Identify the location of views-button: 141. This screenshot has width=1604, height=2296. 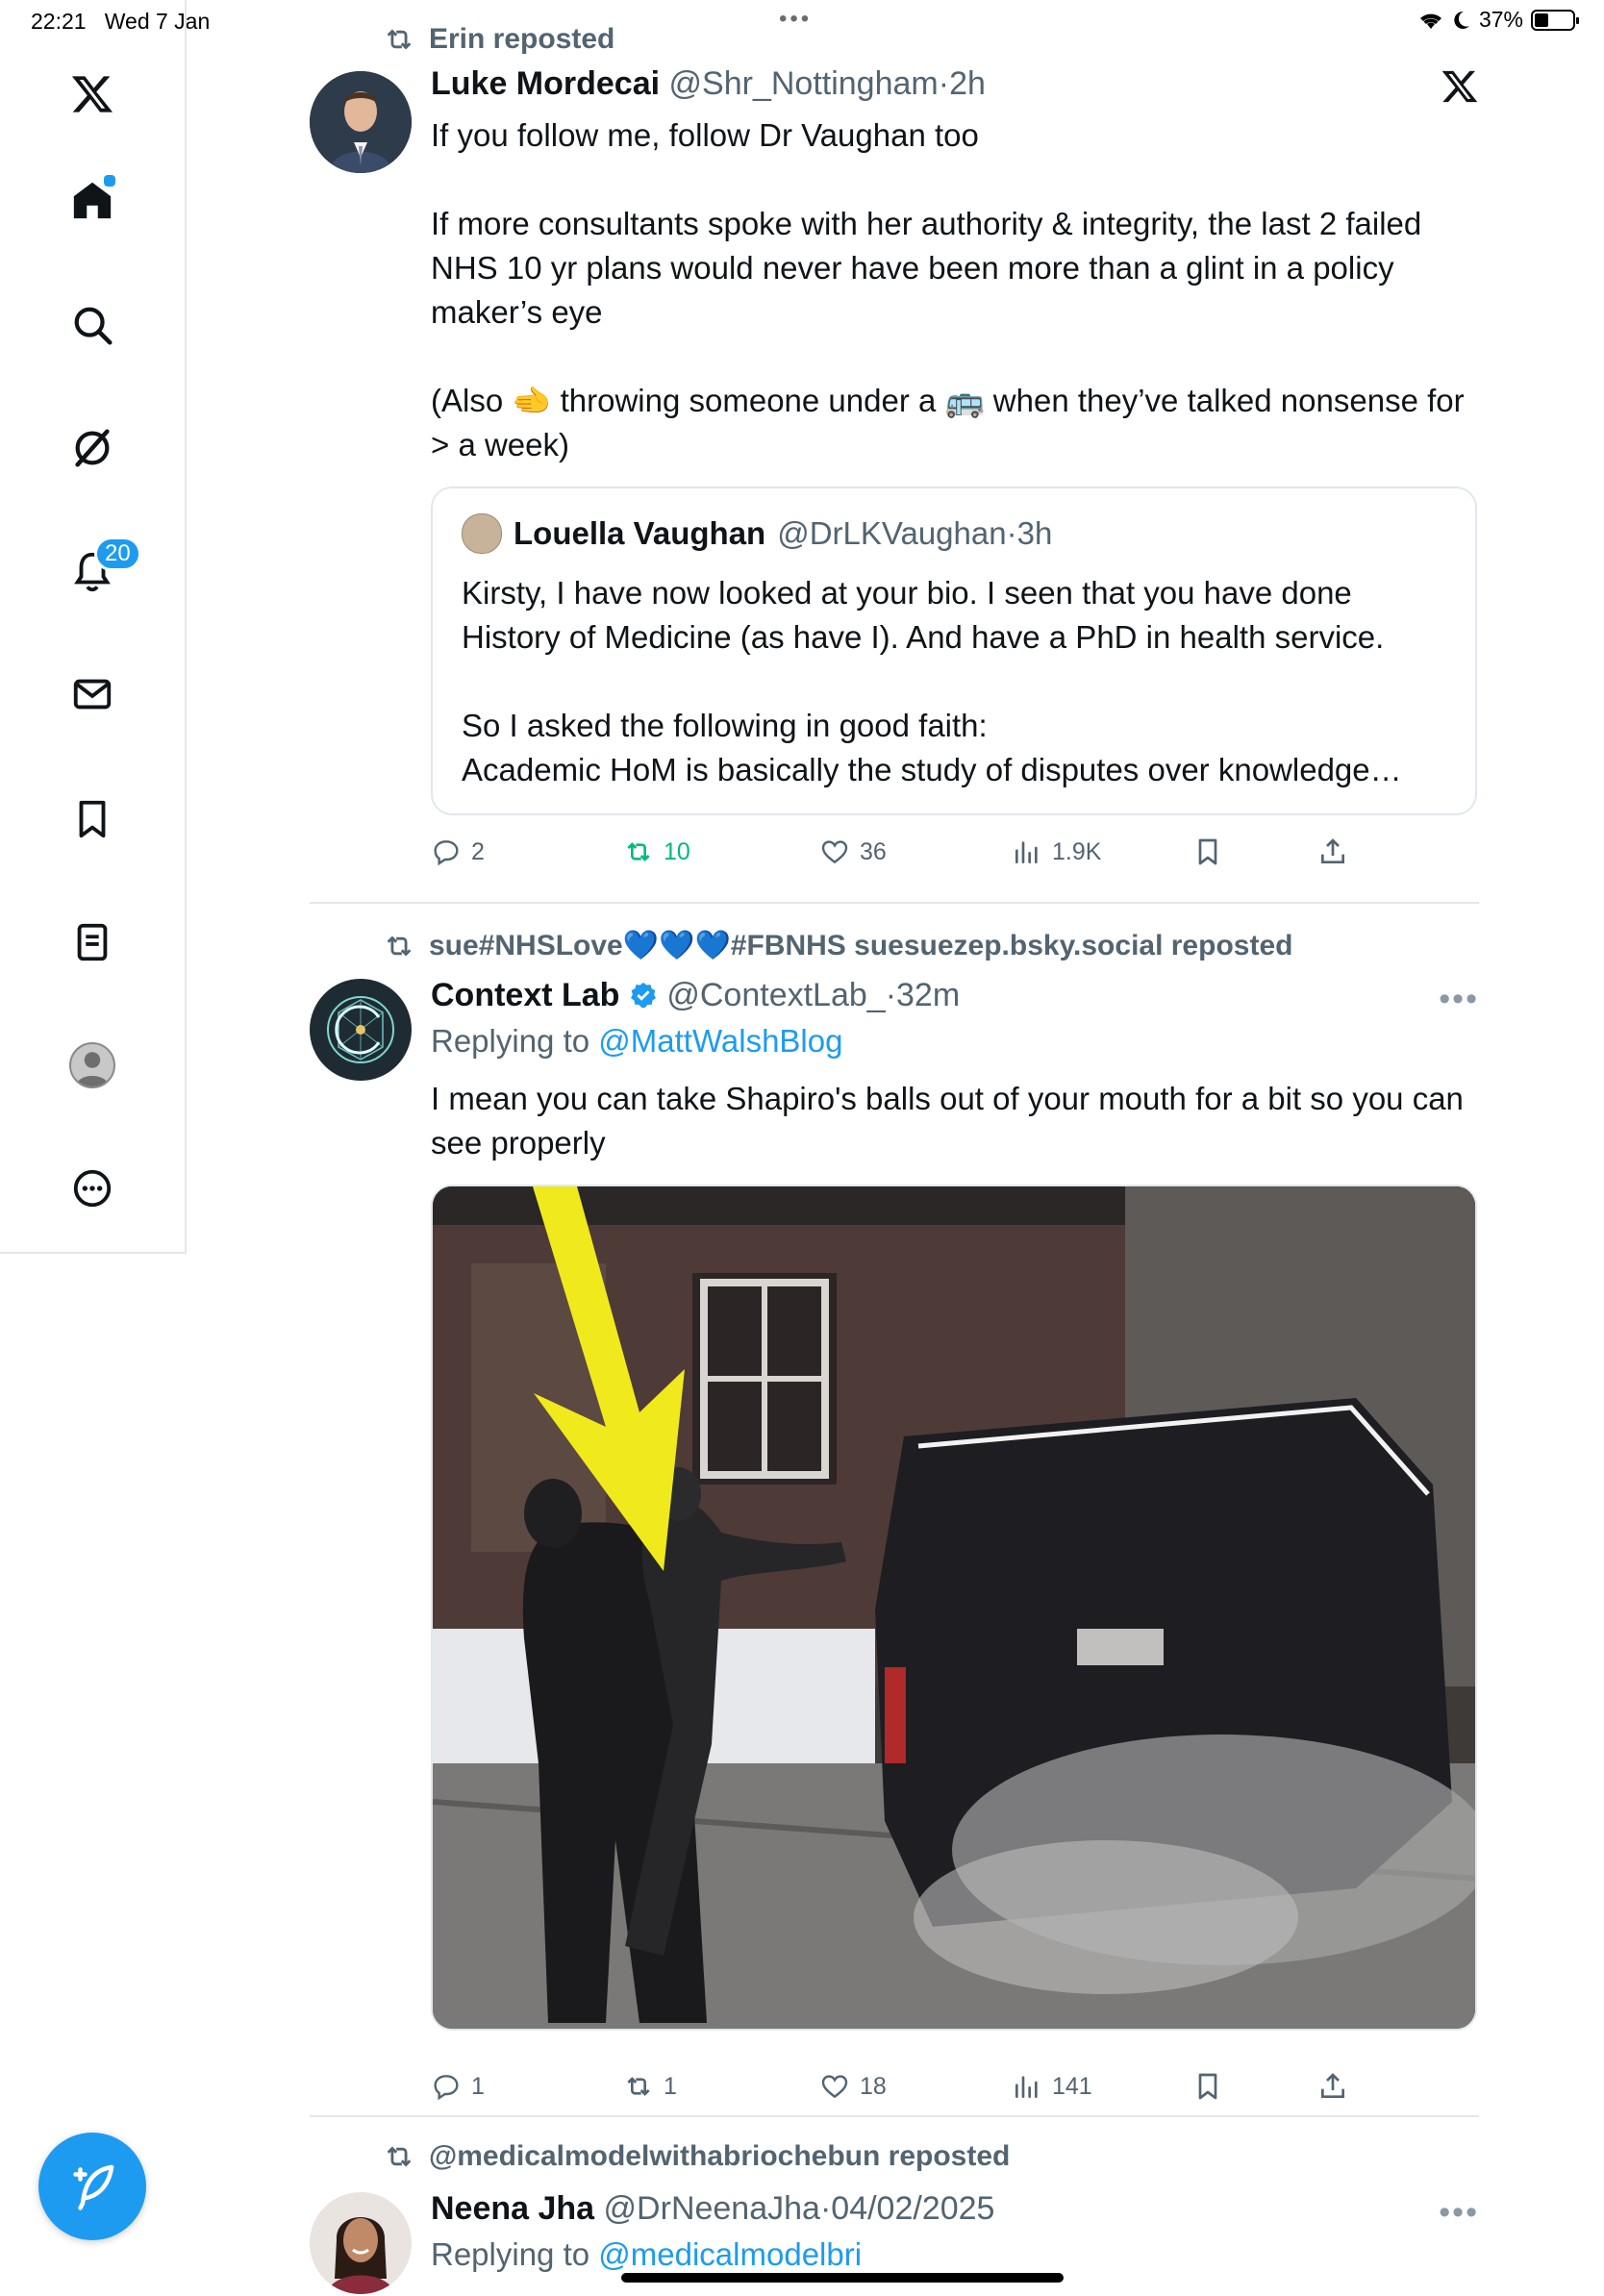
(1052, 2086).